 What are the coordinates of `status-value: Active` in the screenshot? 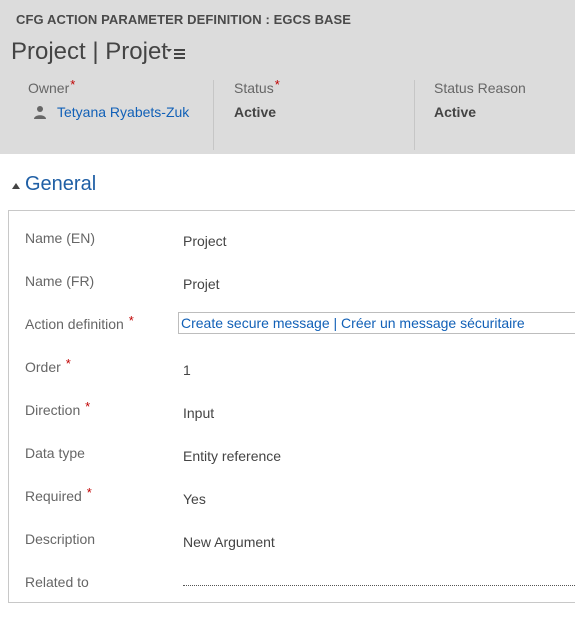 It's located at (257, 112).